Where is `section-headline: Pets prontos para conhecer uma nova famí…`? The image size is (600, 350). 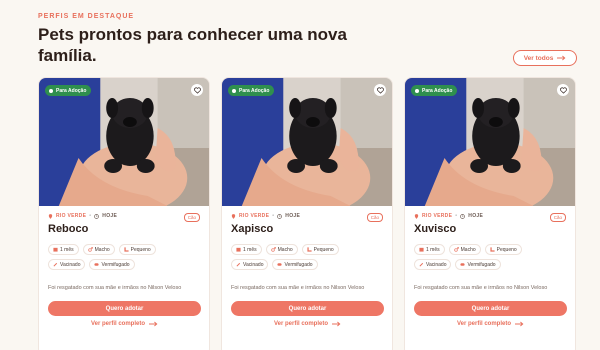 section-headline: Pets prontos para conhecer uma nova famí… is located at coordinates (192, 45).